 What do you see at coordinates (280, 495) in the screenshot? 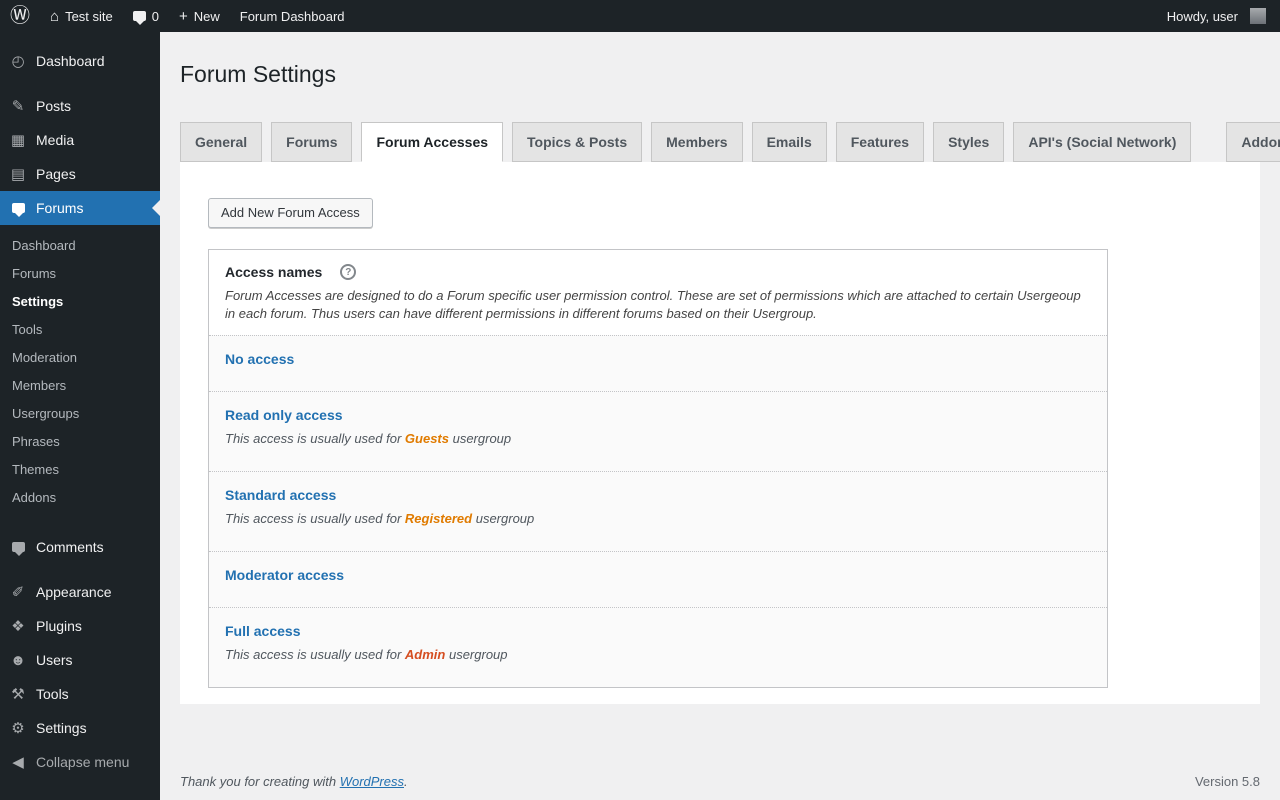
I see `access-name-link: Standard access` at bounding box center [280, 495].